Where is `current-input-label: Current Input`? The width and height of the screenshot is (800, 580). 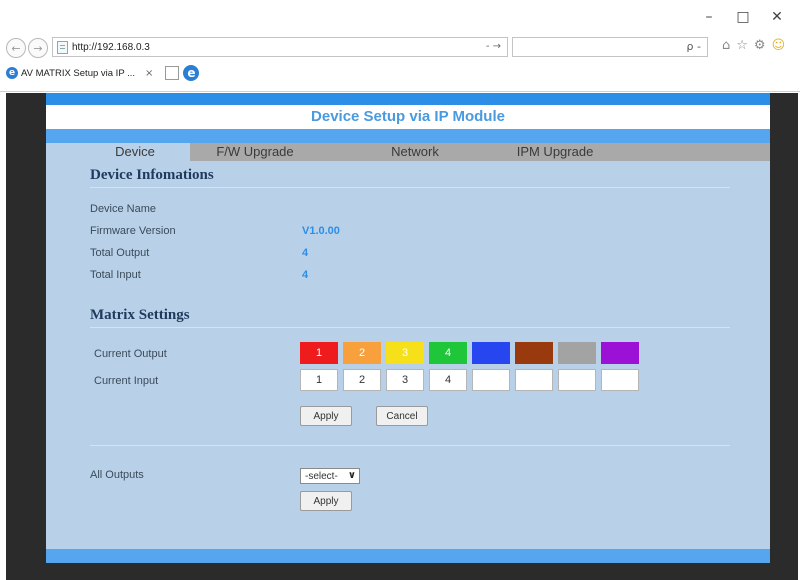 current-input-label: Current Input is located at coordinates (126, 381).